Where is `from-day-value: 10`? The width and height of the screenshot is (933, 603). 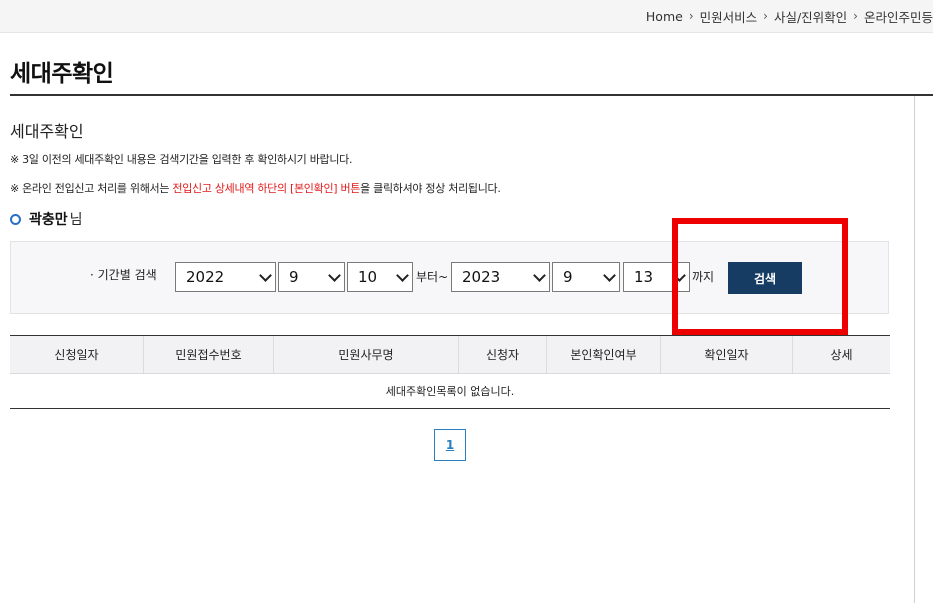
from-day-value: 10 is located at coordinates (368, 277).